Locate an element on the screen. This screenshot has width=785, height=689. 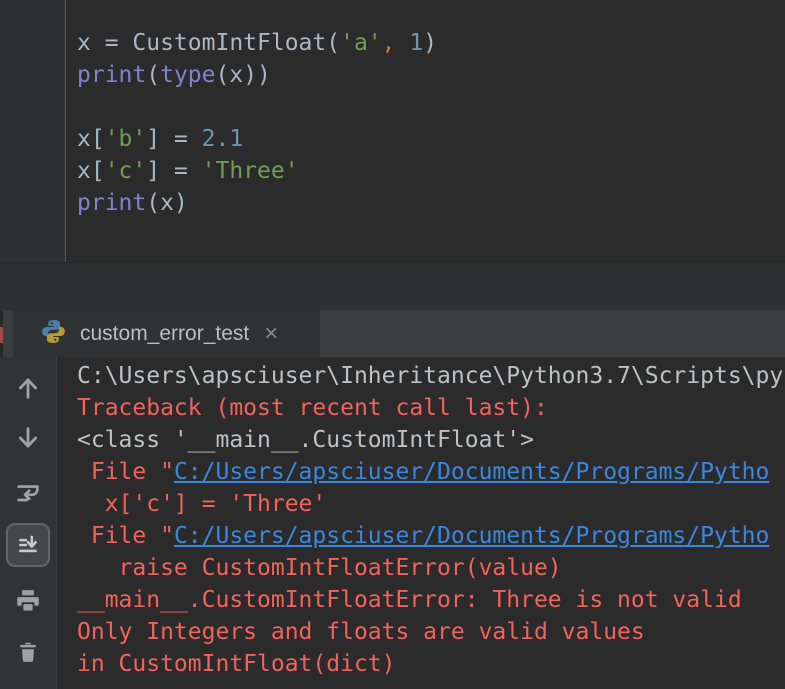
console-line: raise CustomIntFloatError(value) is located at coordinates (430, 568).